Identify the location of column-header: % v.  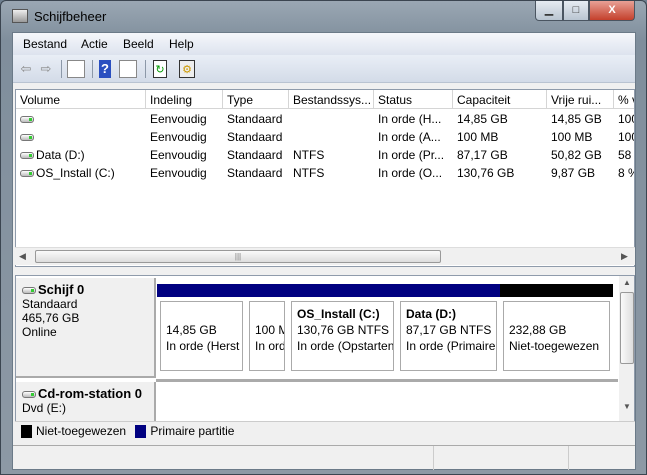
(624, 99).